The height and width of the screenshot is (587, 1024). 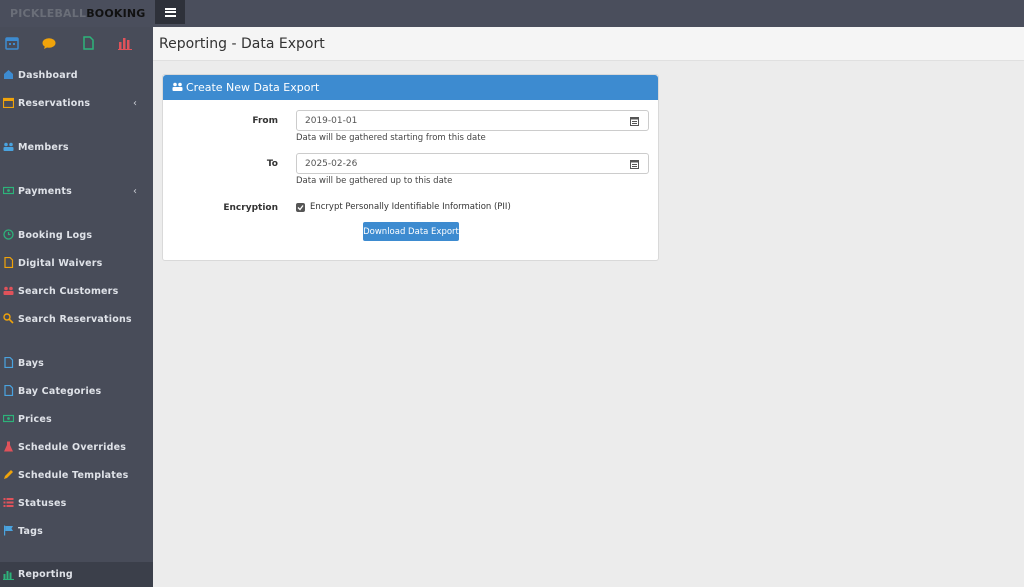 I want to click on sidebar-item-schedule-templates: Schedule Templates, so click(x=76, y=475).